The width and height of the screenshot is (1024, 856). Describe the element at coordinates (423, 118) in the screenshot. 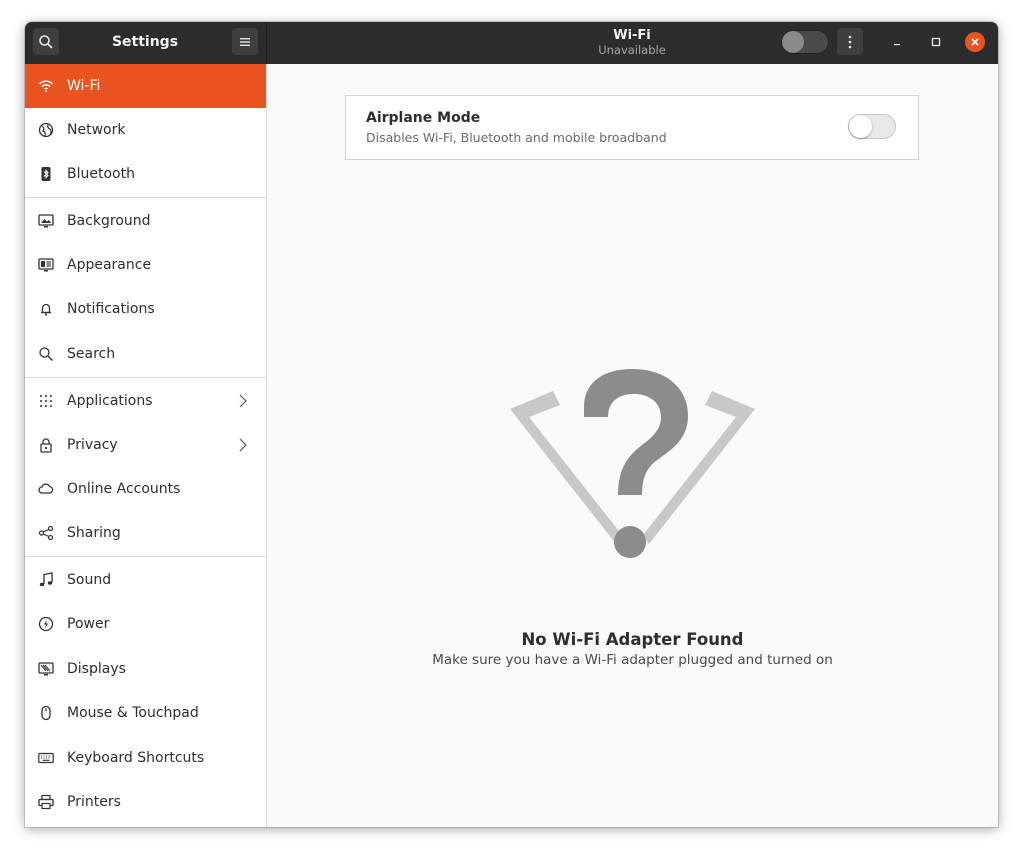

I see `airplane-mode-title: Airplane Mode` at that location.